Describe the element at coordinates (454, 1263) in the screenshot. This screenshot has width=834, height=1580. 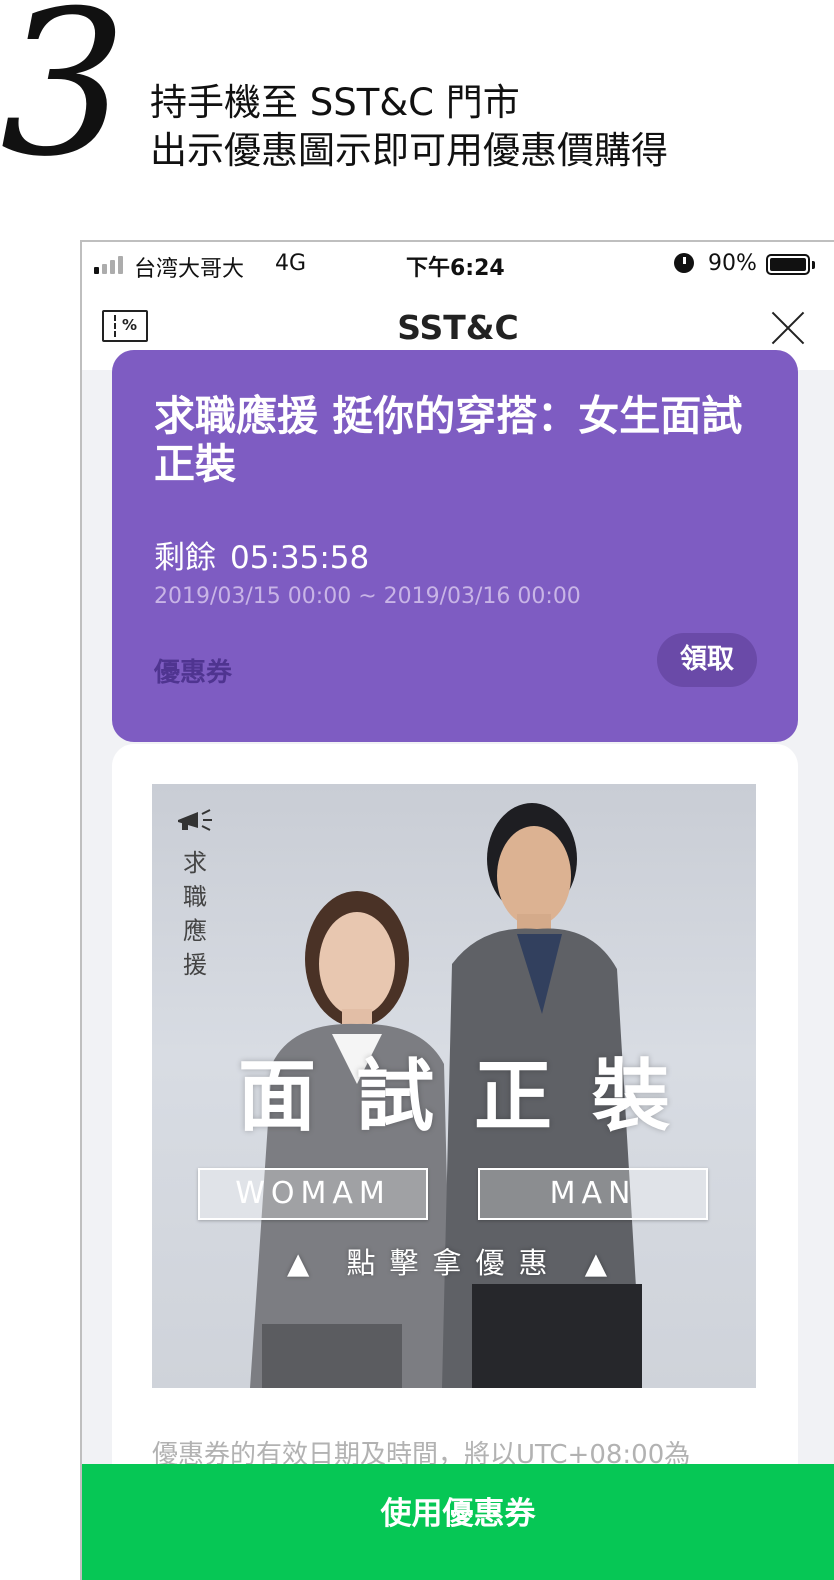
I see `banner-cta: ▲ 點擊拿優惠 ▲` at that location.